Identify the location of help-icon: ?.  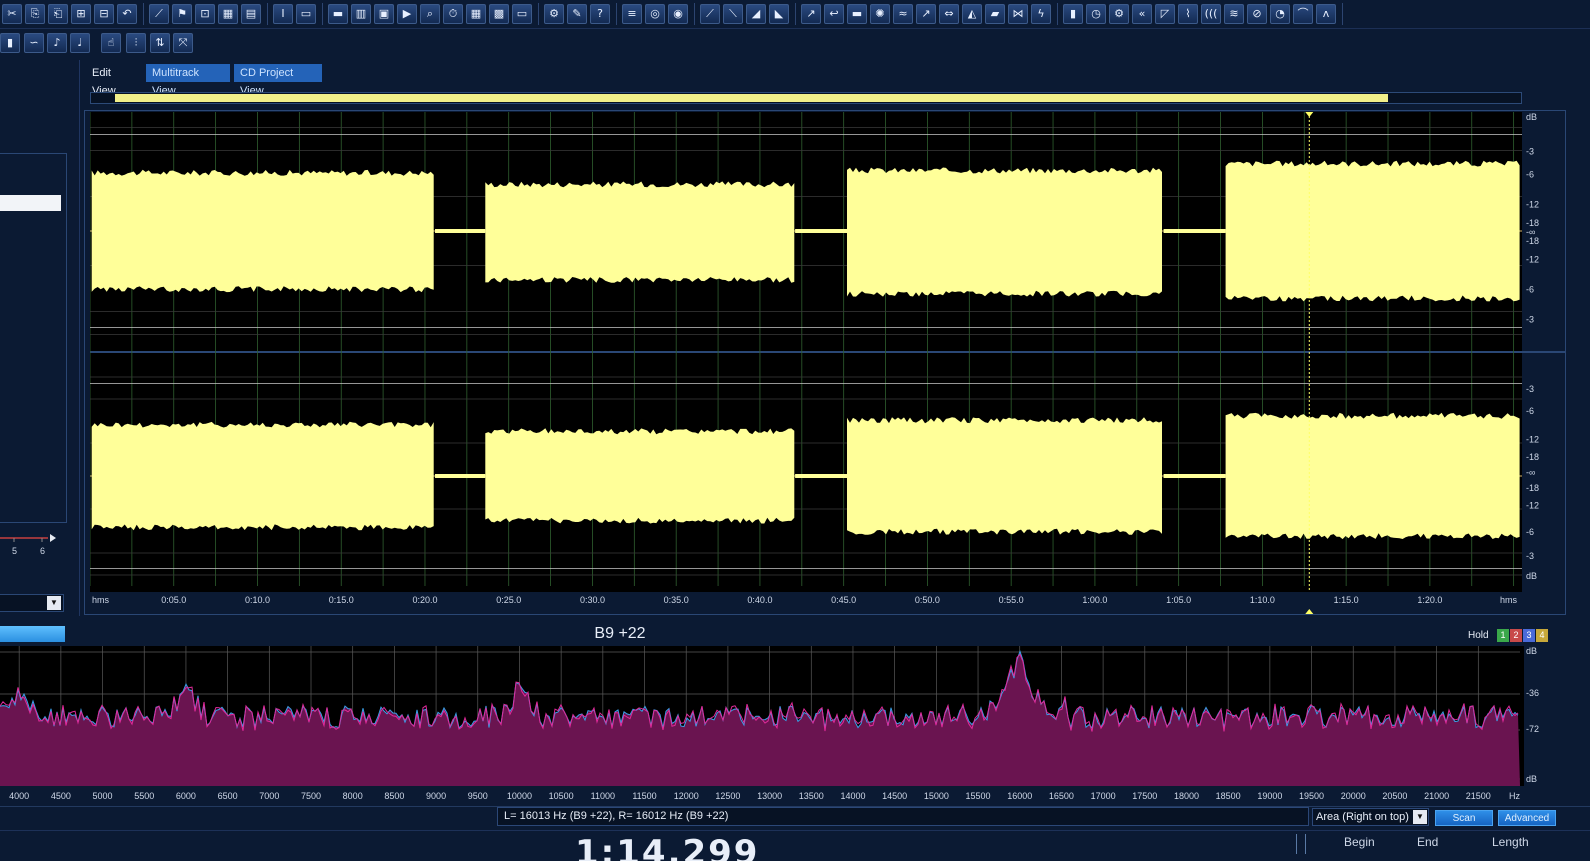
(600, 14).